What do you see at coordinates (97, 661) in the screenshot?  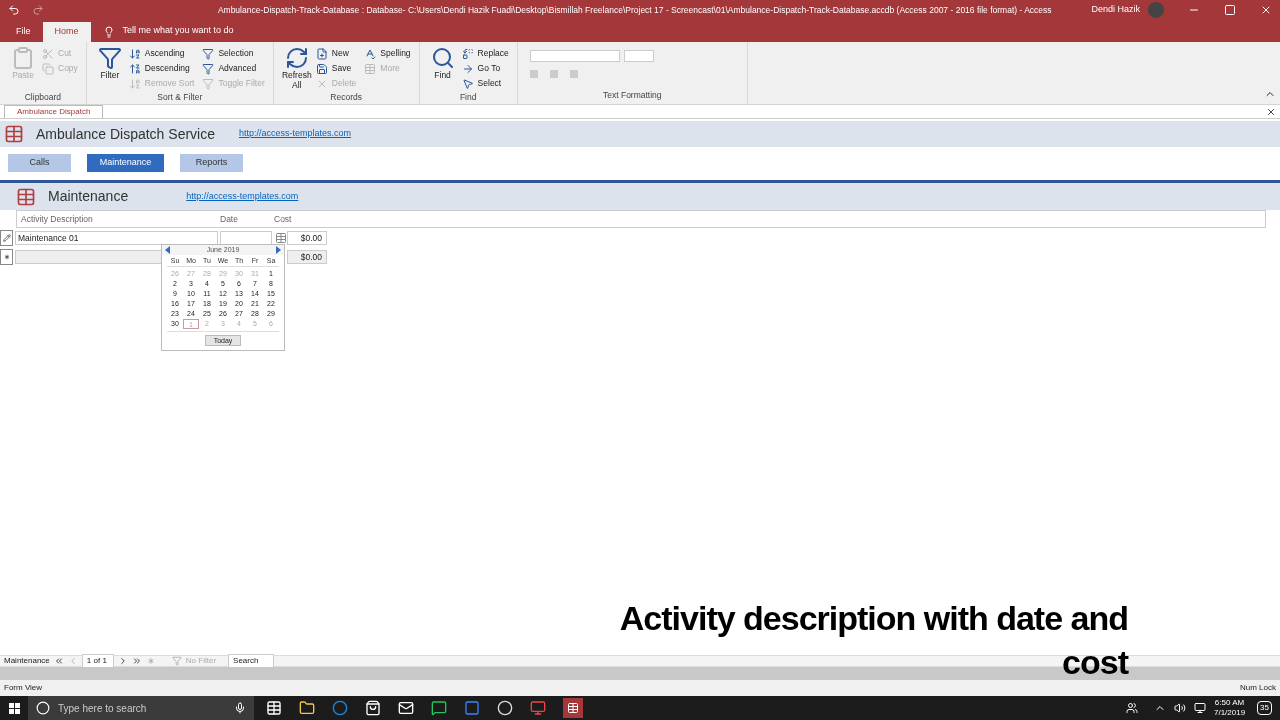 I see `record-position-field: 1 of 1` at bounding box center [97, 661].